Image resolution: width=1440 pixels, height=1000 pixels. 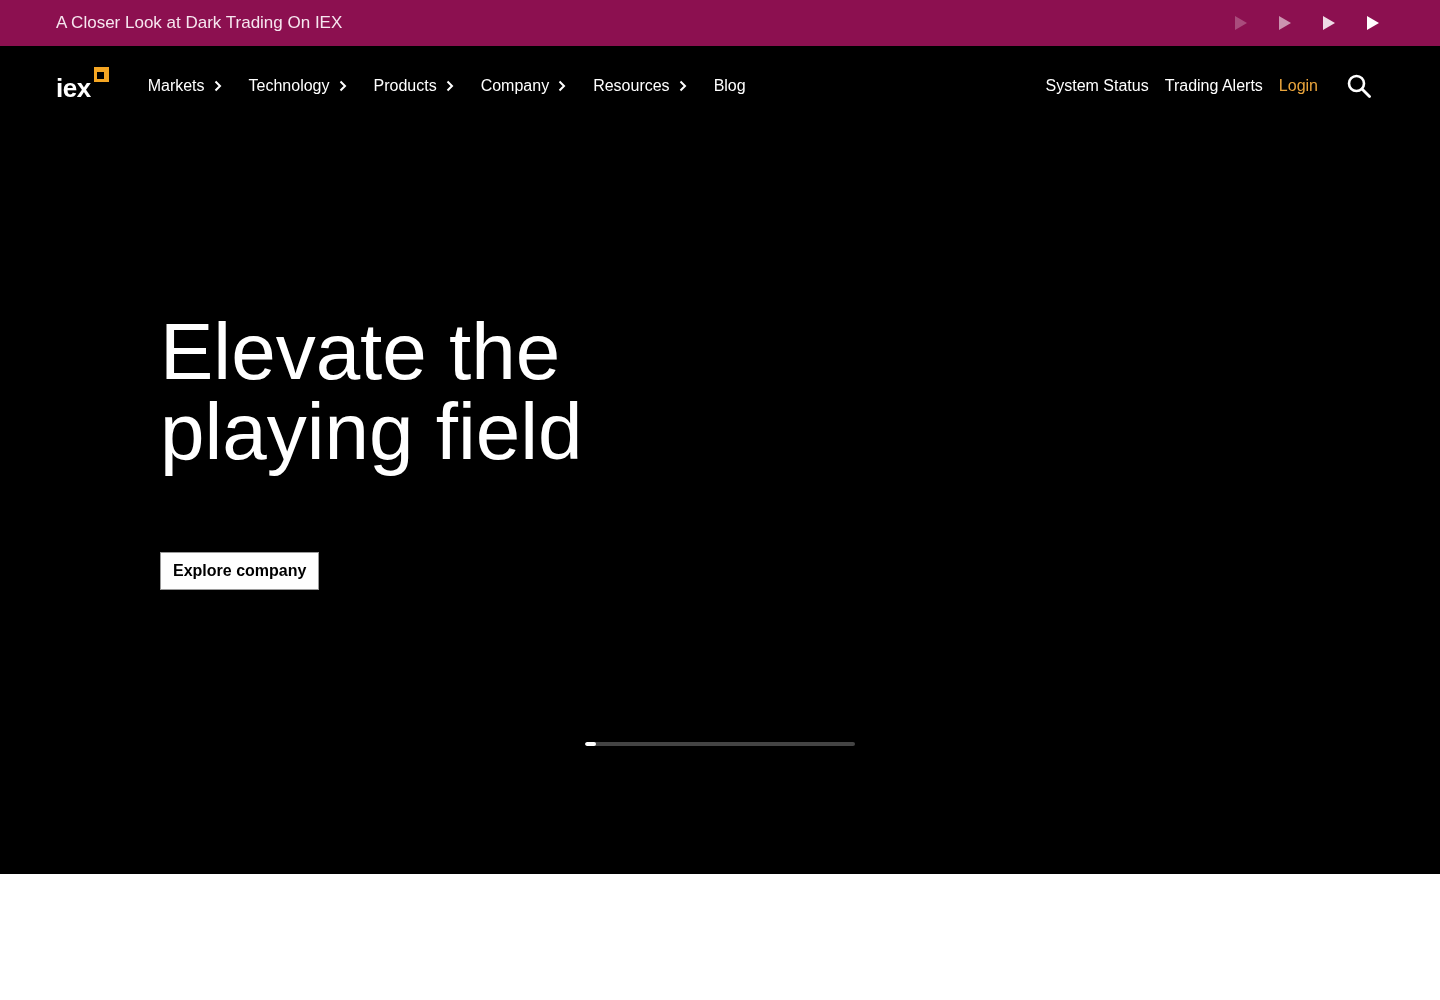 What do you see at coordinates (1097, 86) in the screenshot?
I see `utility-link: System Status` at bounding box center [1097, 86].